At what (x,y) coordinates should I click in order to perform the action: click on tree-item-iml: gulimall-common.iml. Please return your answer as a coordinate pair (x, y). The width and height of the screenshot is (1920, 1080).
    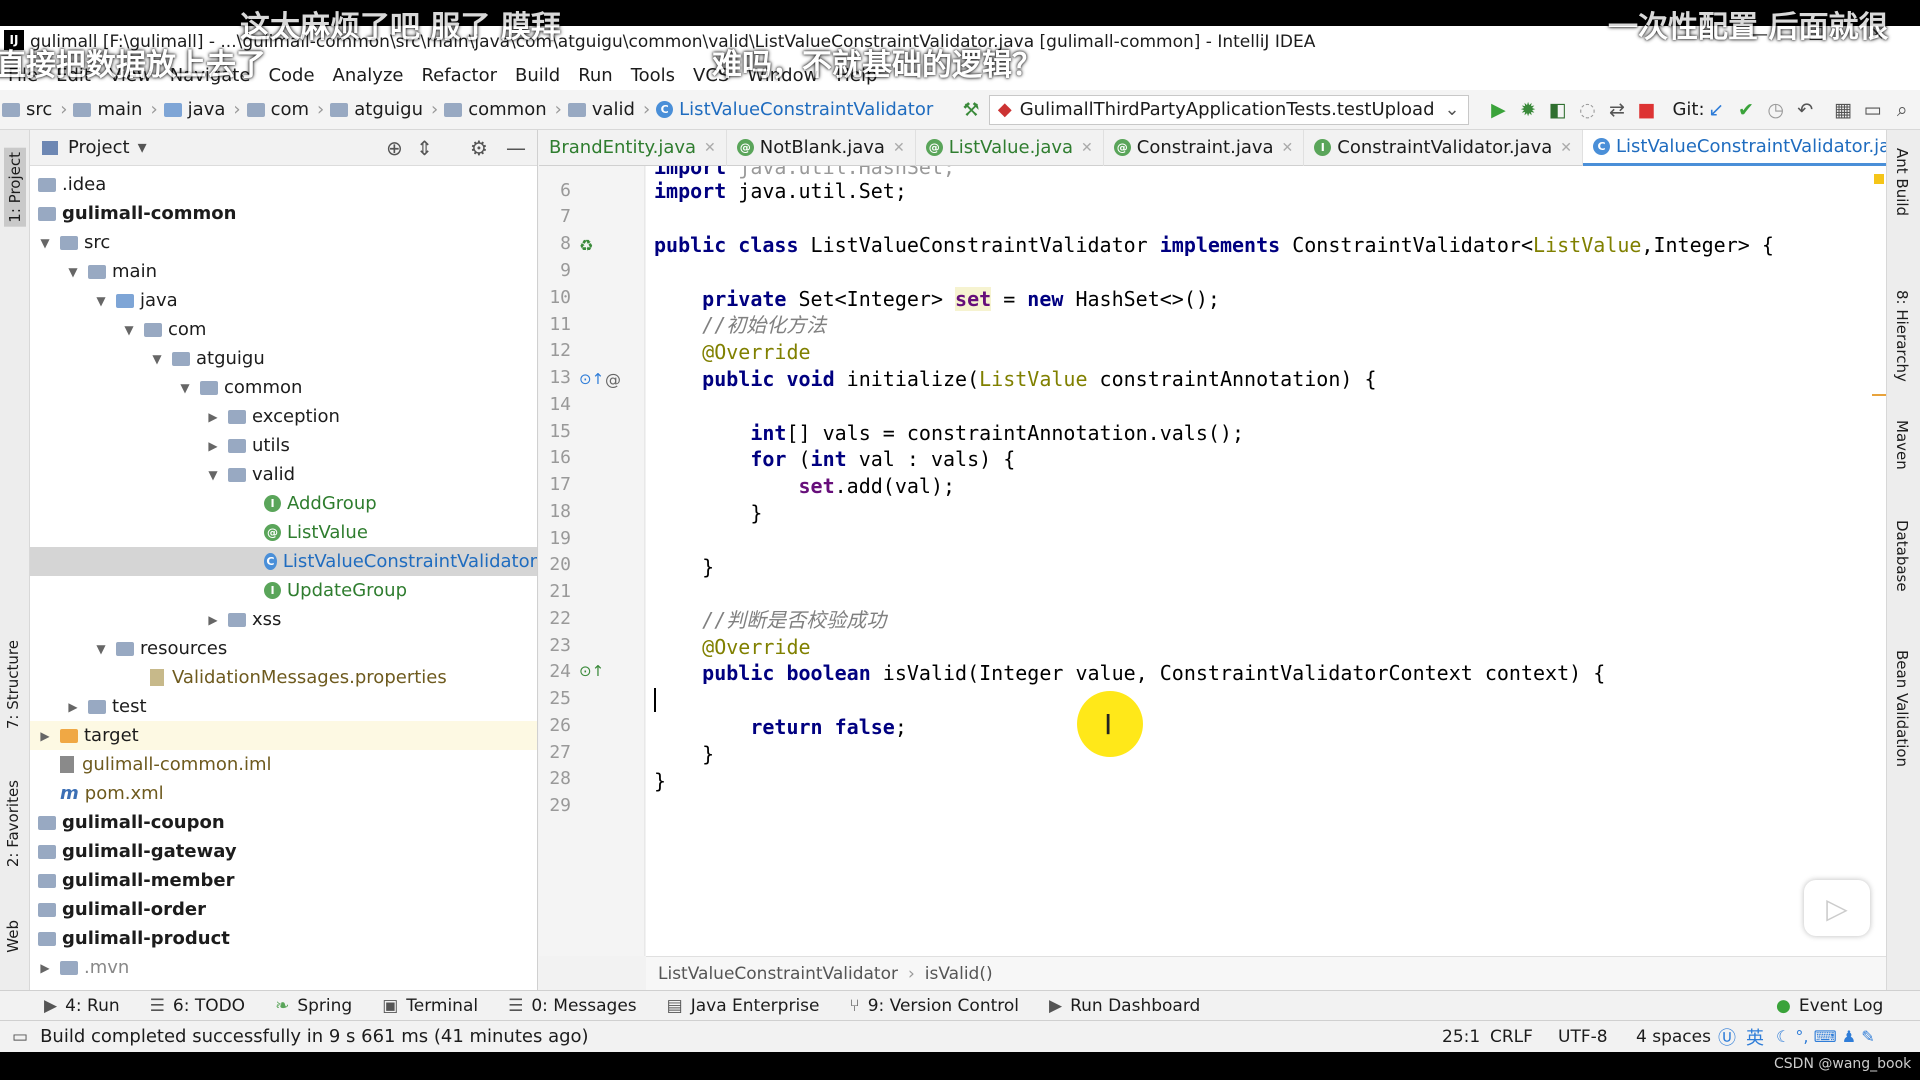
    Looking at the image, I should click on (283, 764).